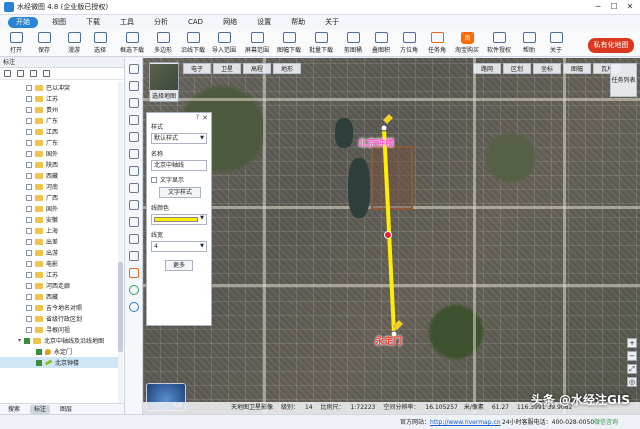  Describe the element at coordinates (133, 171) in the screenshot. I see `circle-icon` at that location.